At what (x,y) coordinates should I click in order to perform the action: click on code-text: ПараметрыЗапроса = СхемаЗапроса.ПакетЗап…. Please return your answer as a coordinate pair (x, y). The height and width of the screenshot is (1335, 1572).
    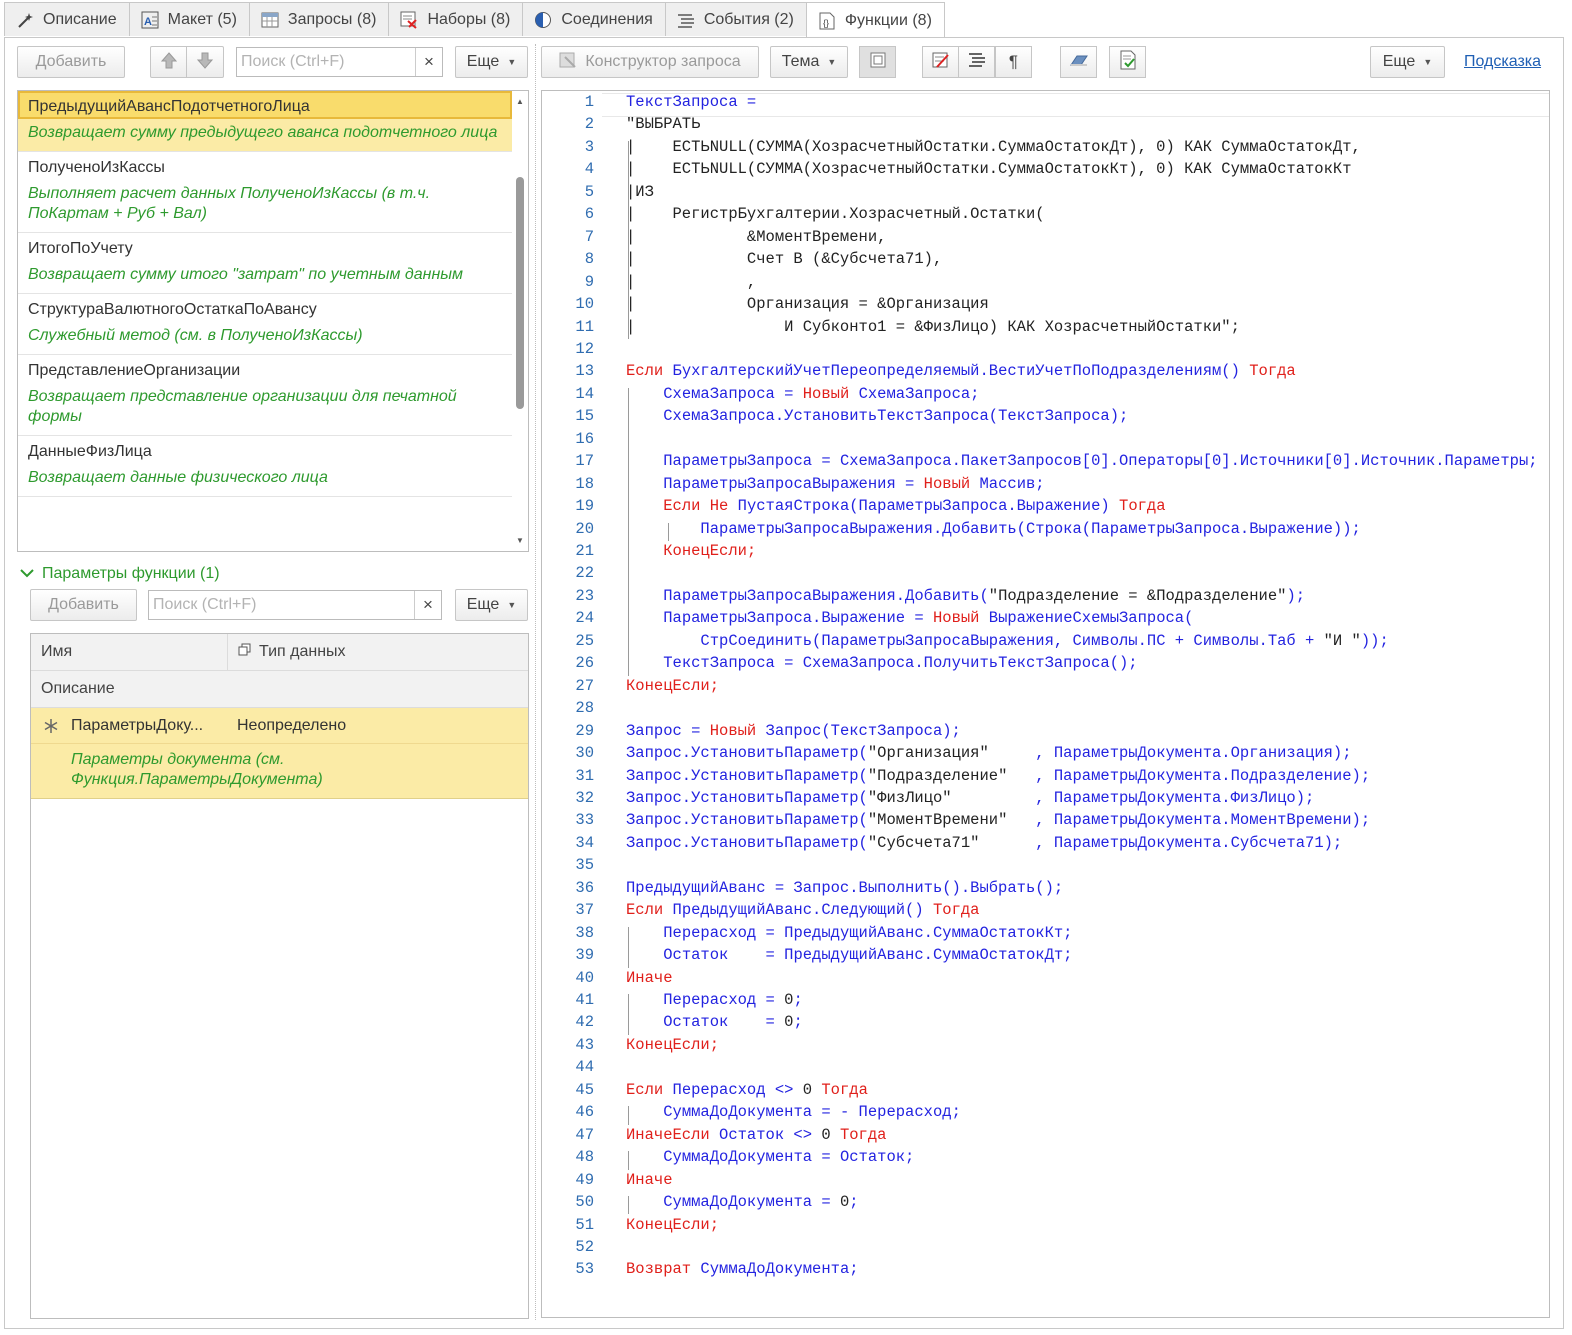
    Looking at the image, I should click on (1100, 461).